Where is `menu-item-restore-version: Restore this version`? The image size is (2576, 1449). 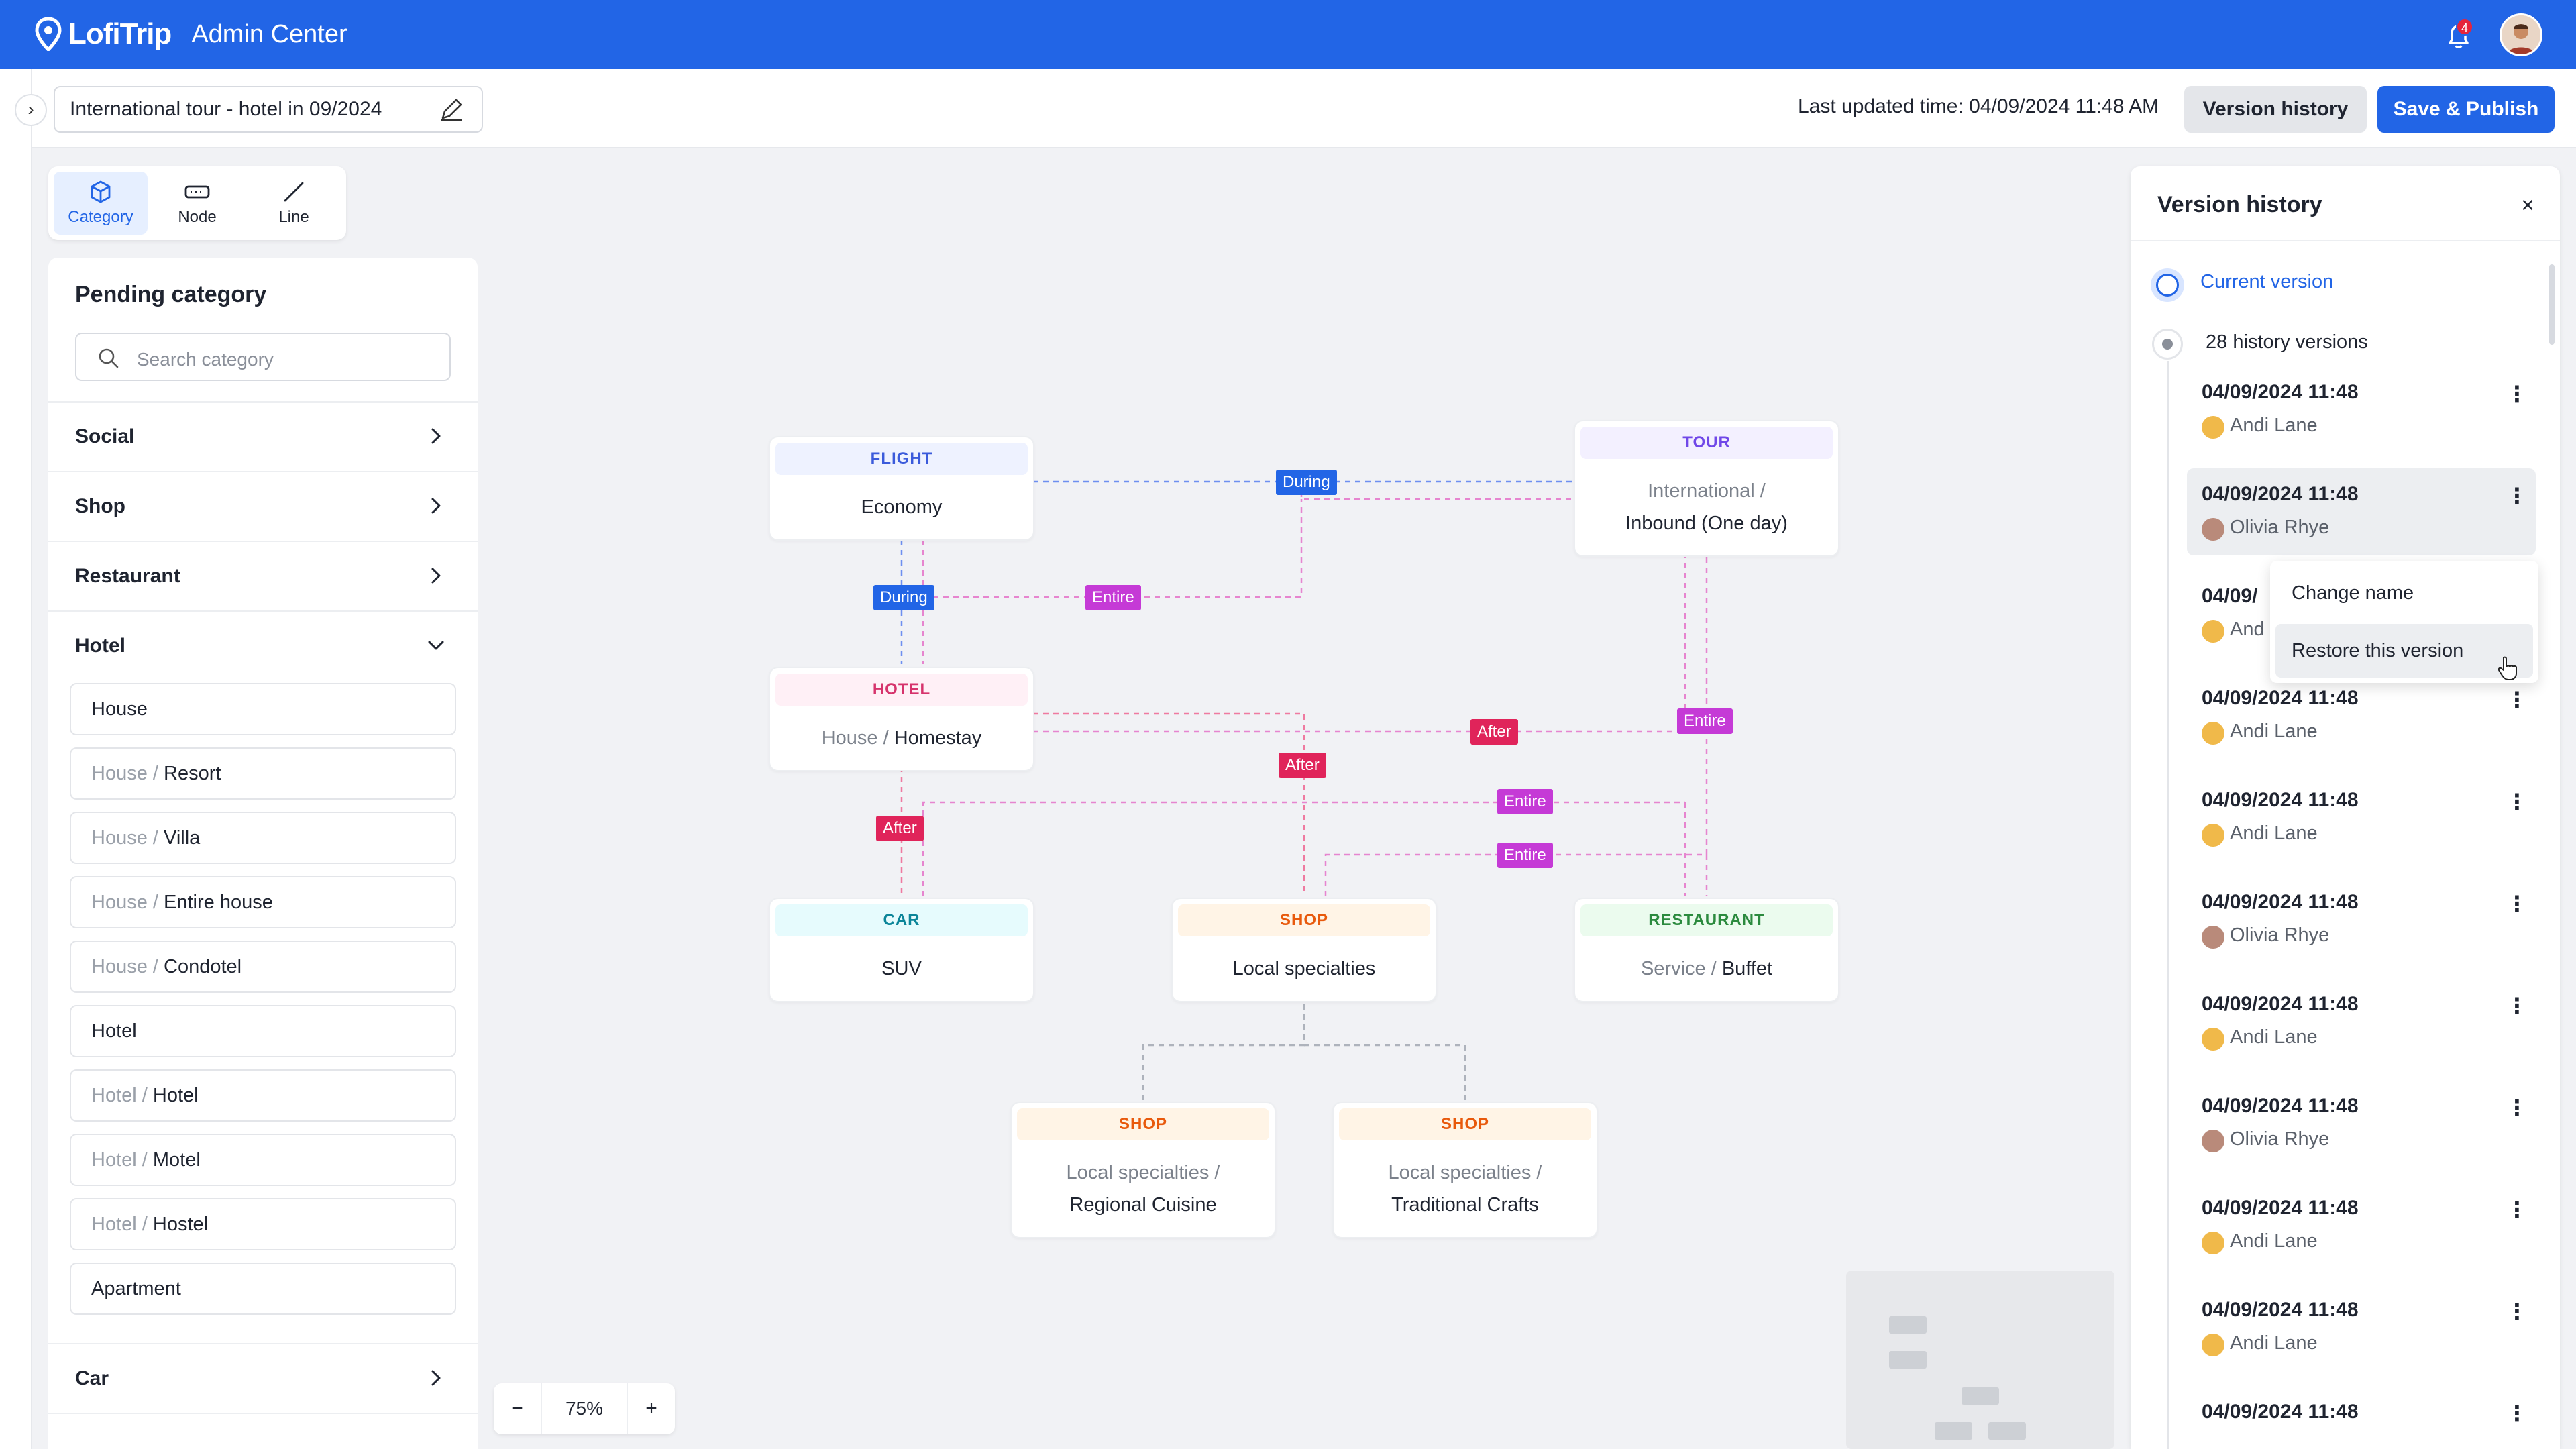
menu-item-restore-version: Restore this version is located at coordinates (2404, 651).